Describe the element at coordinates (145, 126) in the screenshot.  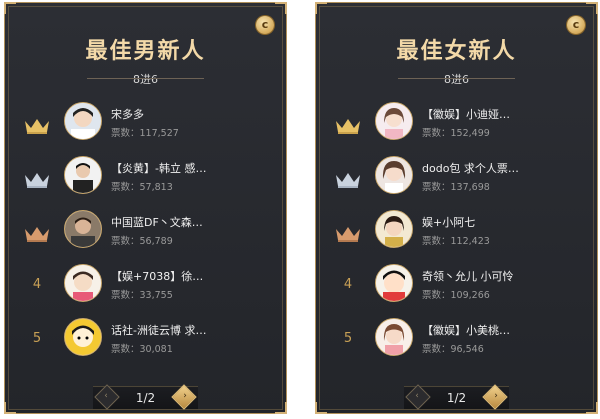
I see `list-item: 宋多多 票数：117,527` at that location.